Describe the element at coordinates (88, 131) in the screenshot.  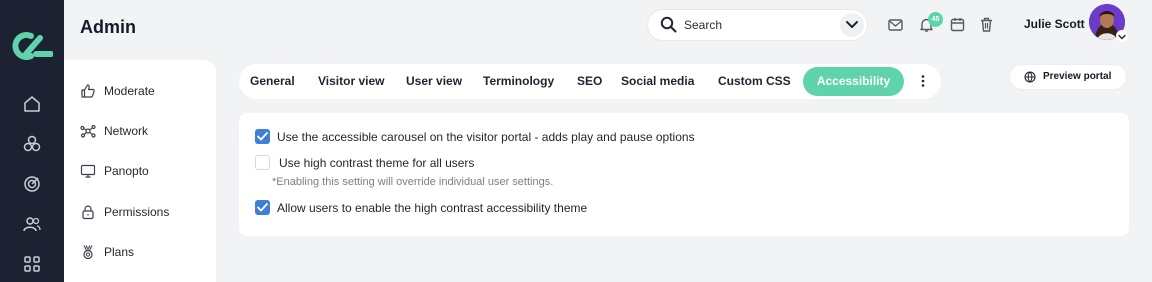
I see `network-icon` at that location.